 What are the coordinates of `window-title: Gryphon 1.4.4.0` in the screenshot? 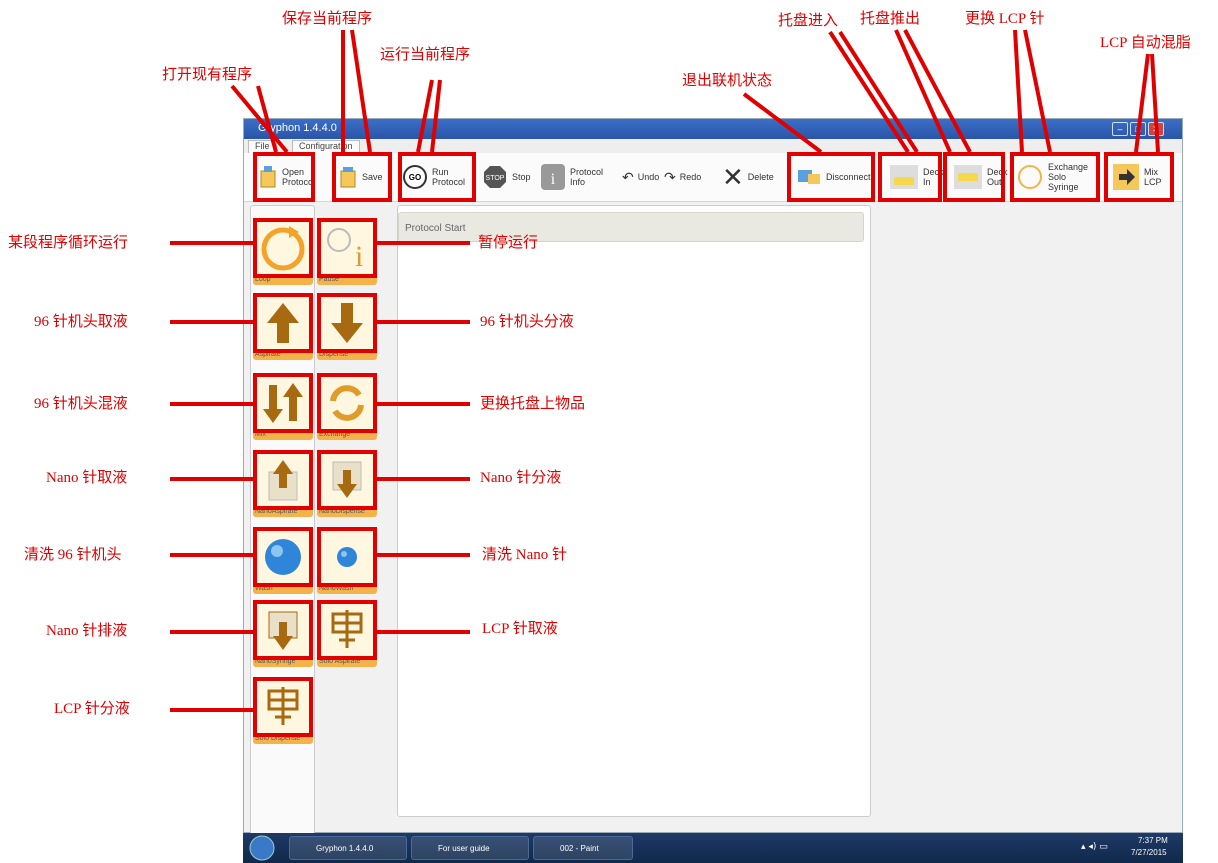 It's located at (297, 128).